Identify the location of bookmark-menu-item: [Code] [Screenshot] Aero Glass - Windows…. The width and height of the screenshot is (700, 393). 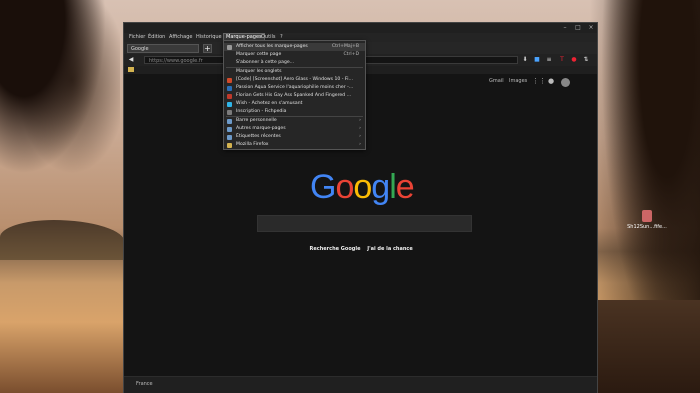
(294, 80).